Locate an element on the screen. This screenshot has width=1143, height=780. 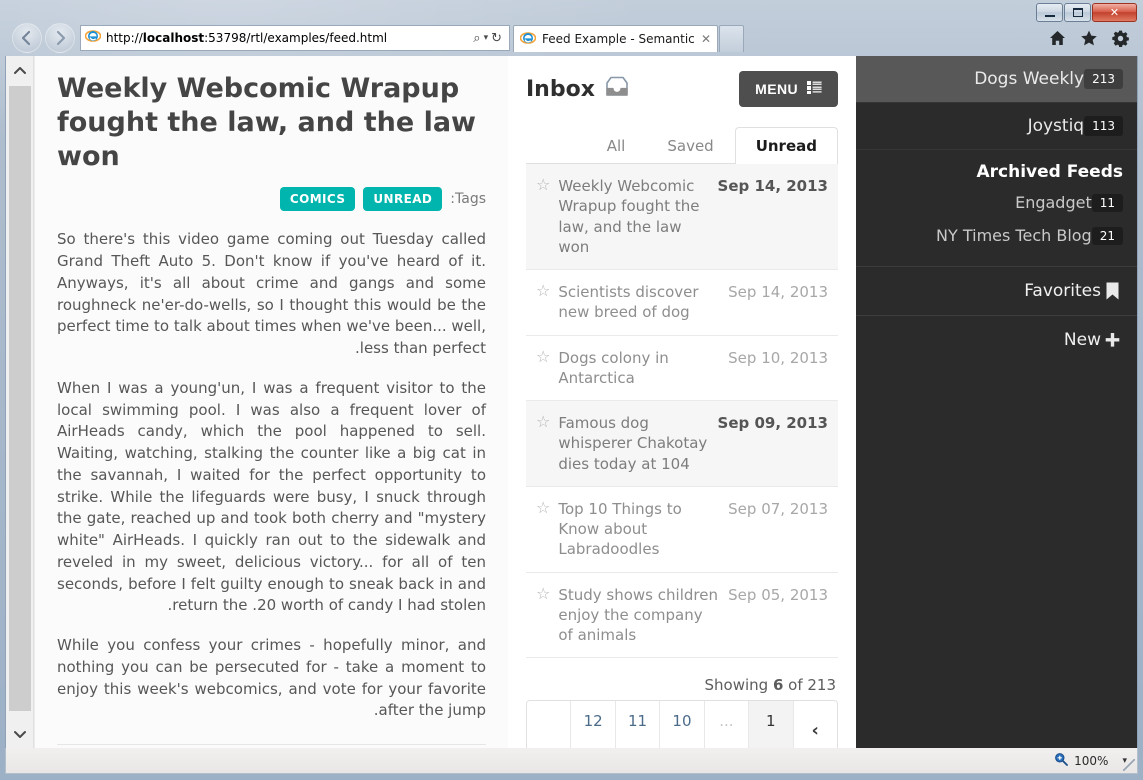
page-1: 1 is located at coordinates (771, 724).